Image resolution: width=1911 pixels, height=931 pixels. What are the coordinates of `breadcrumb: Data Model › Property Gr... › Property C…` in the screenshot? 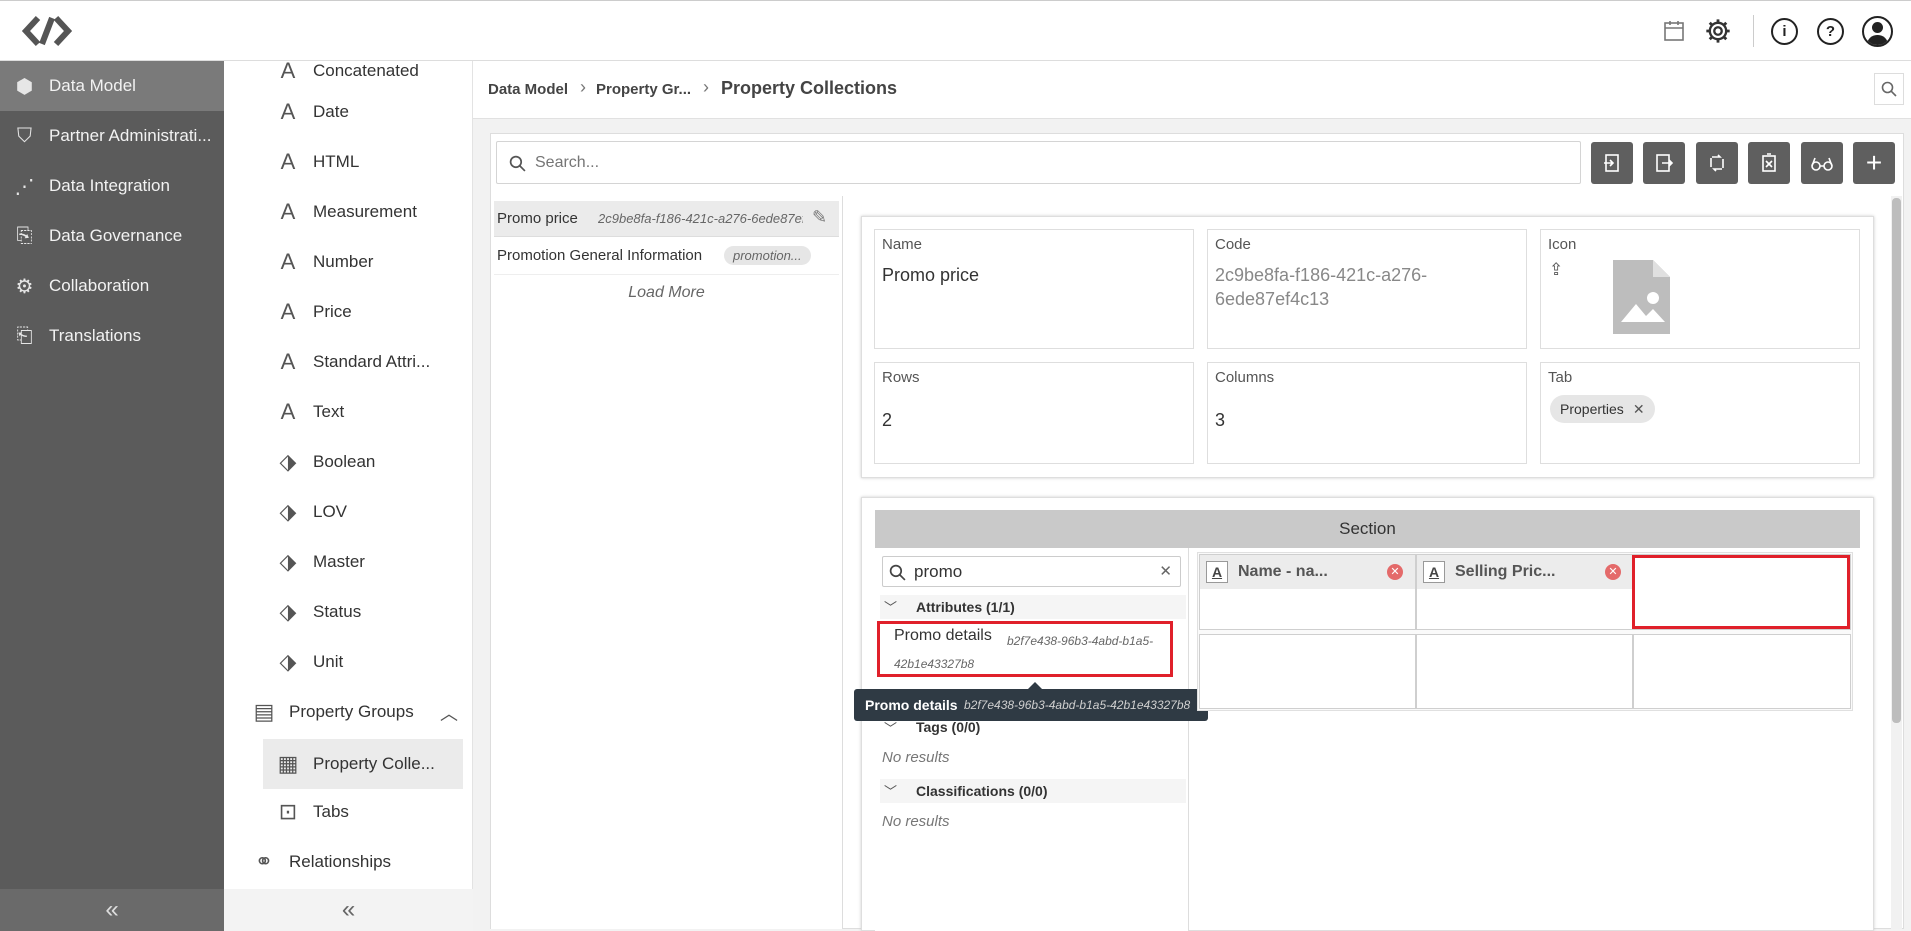 It's located at (1192, 90).